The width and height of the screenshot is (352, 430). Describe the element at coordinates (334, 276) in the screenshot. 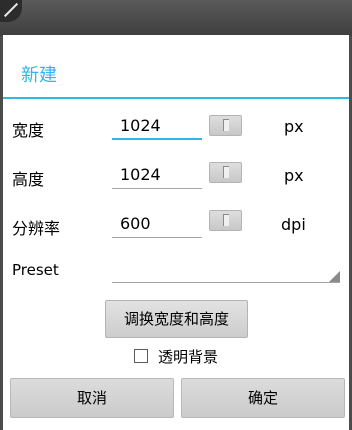

I see `dropdown-arrow-icon` at that location.